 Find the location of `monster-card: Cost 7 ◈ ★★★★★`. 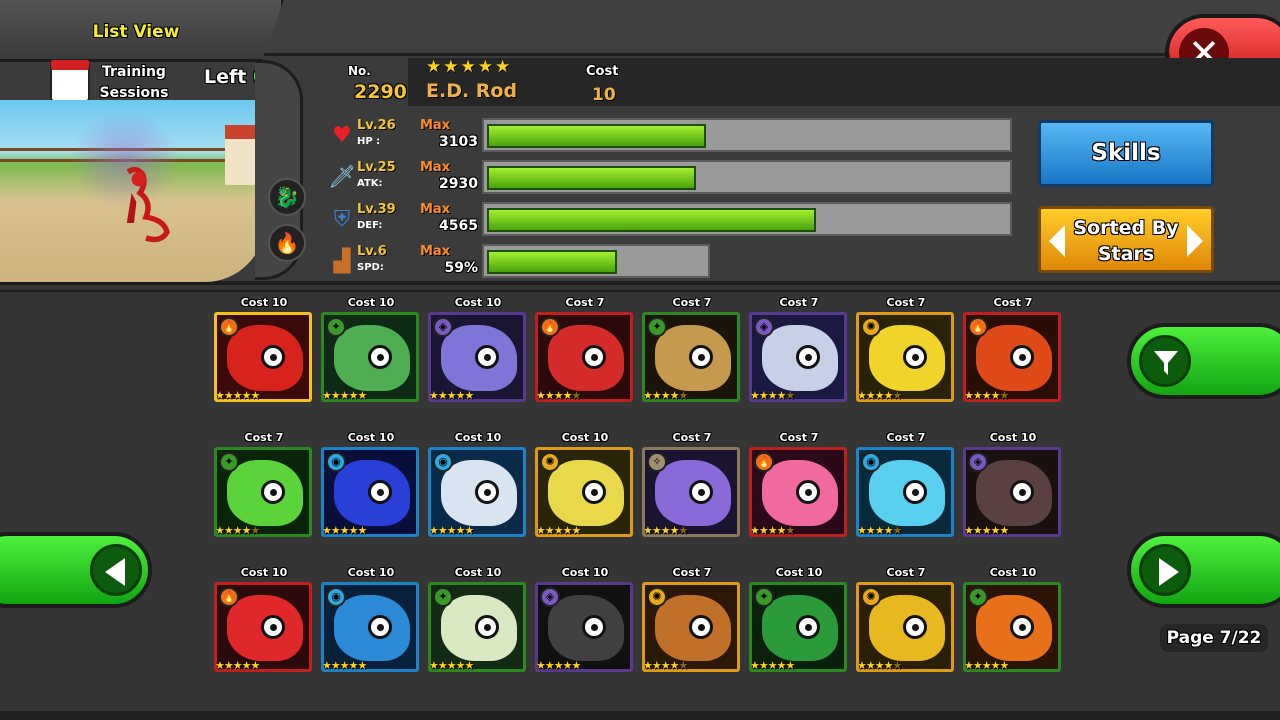

monster-card: Cost 7 ◈ ★★★★★ is located at coordinates (798, 350).